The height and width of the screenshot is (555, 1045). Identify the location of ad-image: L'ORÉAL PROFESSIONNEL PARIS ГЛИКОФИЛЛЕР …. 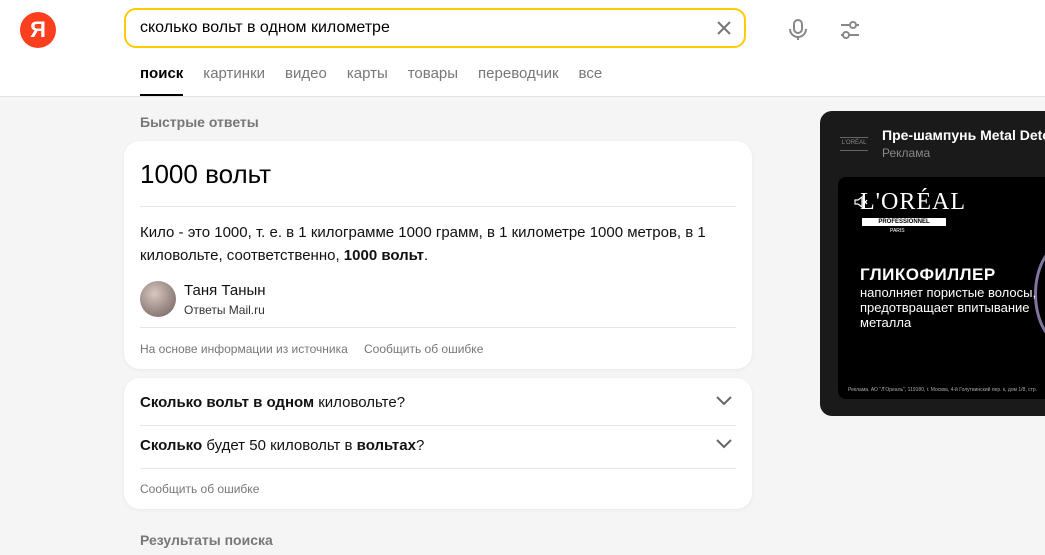
(941, 288).